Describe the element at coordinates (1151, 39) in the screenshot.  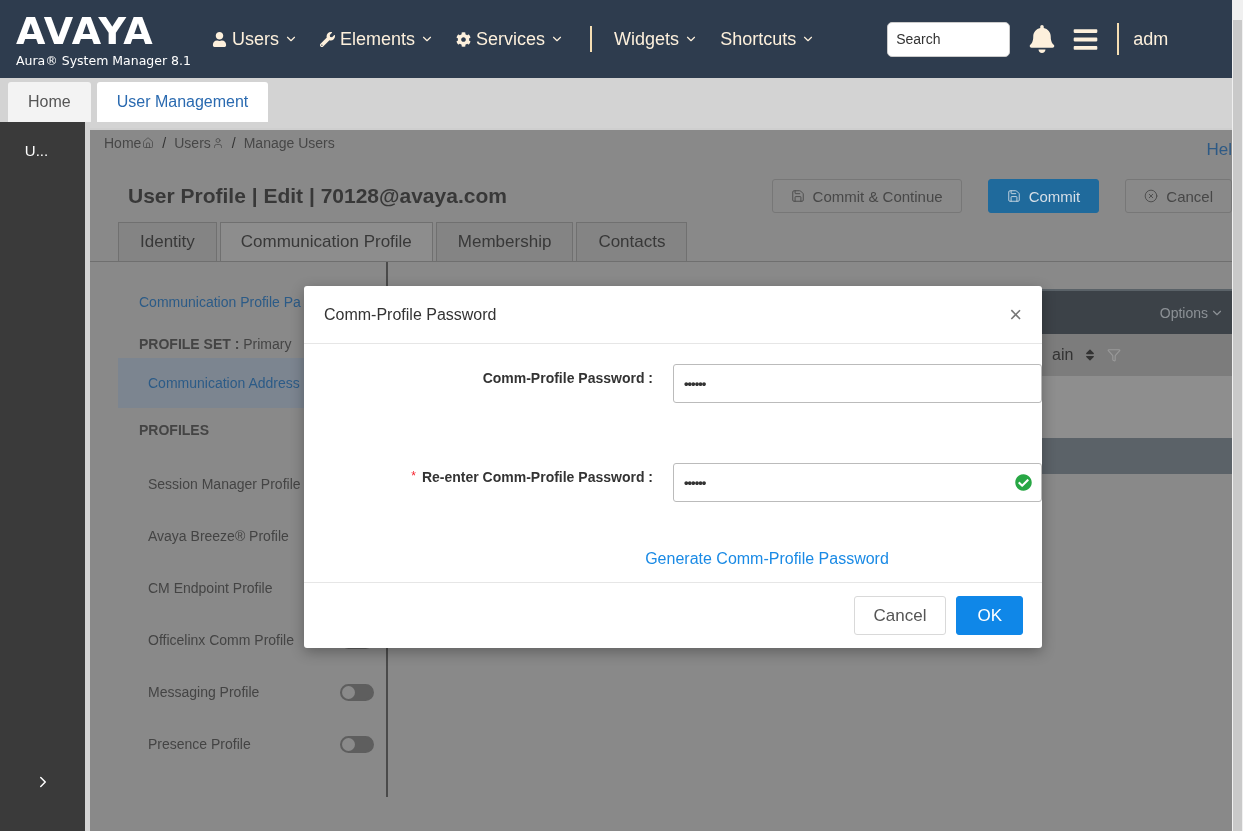
I see `user-menu: adm` at that location.